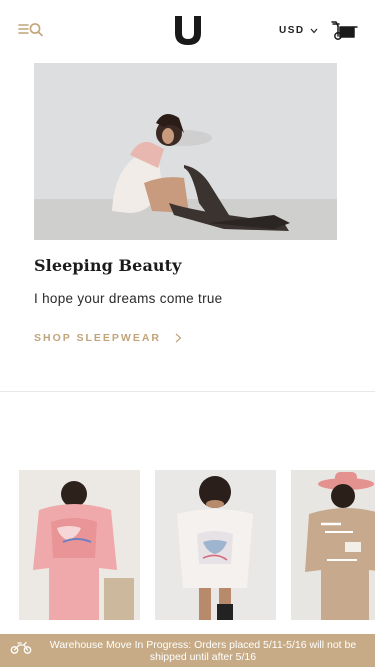 This screenshot has height=667, width=375. Describe the element at coordinates (97, 338) in the screenshot. I see `shop-sleepwear-label: SHOP SLEEPWEAR` at that location.